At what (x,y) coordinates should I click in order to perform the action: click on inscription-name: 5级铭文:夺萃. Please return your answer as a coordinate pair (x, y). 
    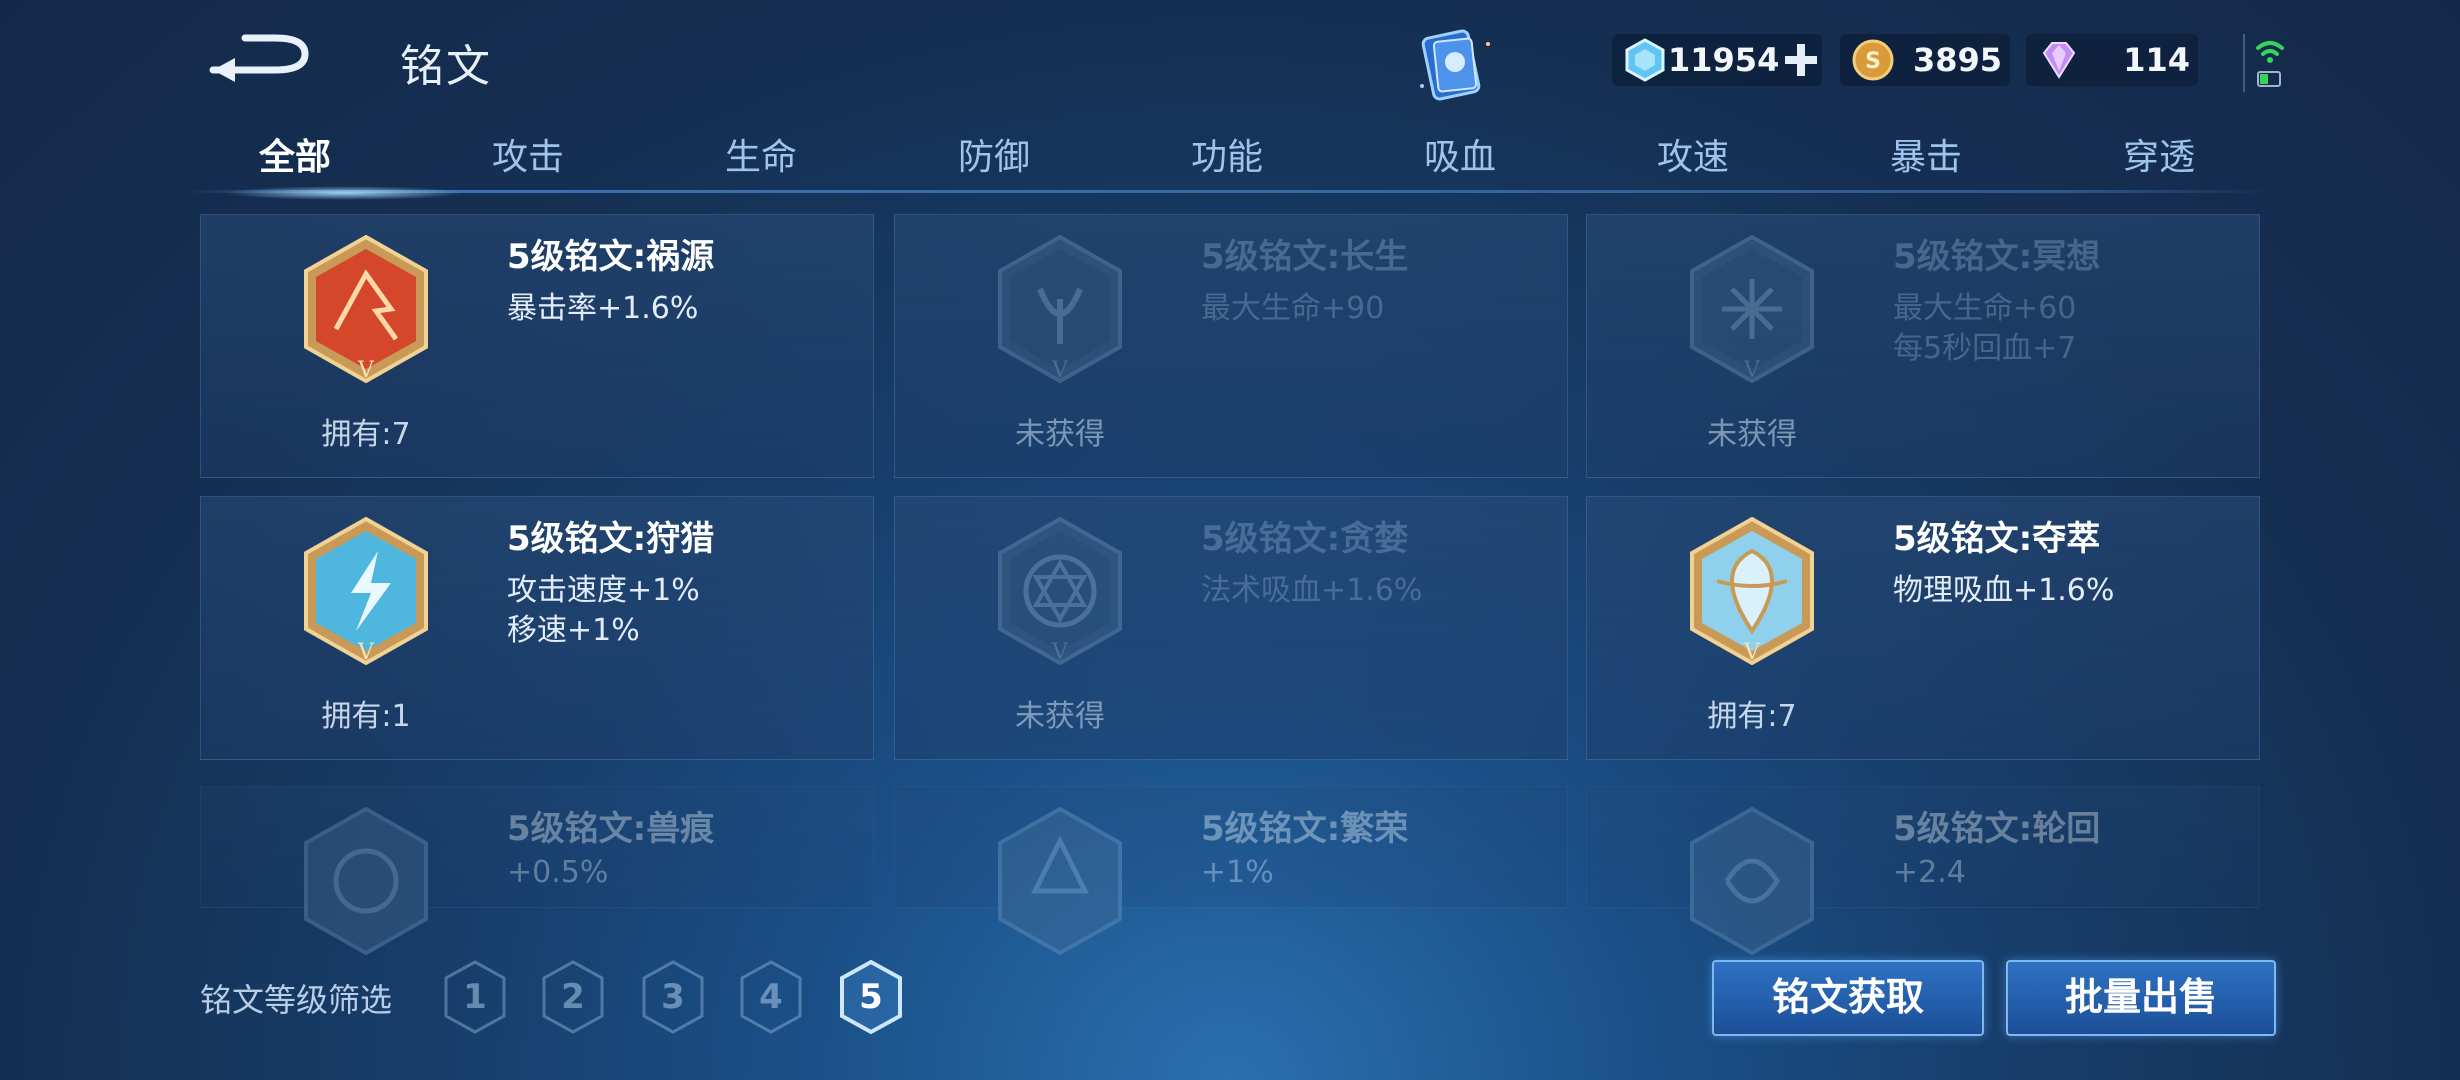
    Looking at the image, I should click on (1997, 539).